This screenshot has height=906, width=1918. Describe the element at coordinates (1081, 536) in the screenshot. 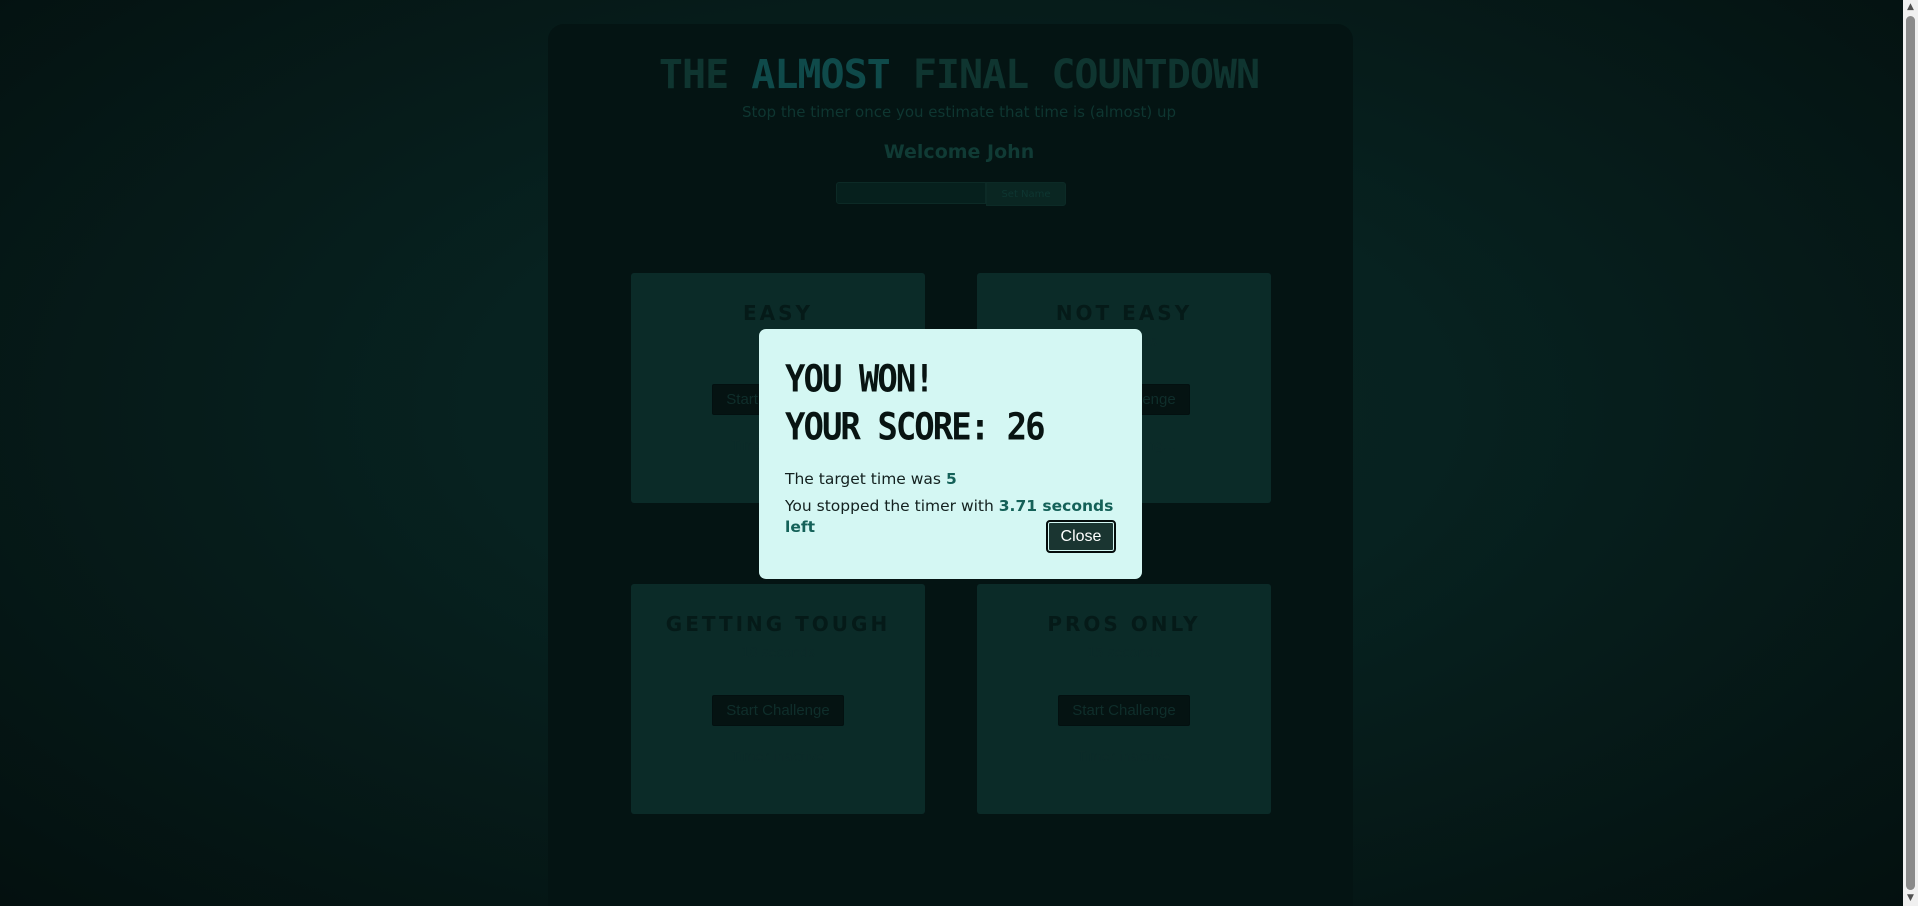

I see `close-button: Close` at that location.